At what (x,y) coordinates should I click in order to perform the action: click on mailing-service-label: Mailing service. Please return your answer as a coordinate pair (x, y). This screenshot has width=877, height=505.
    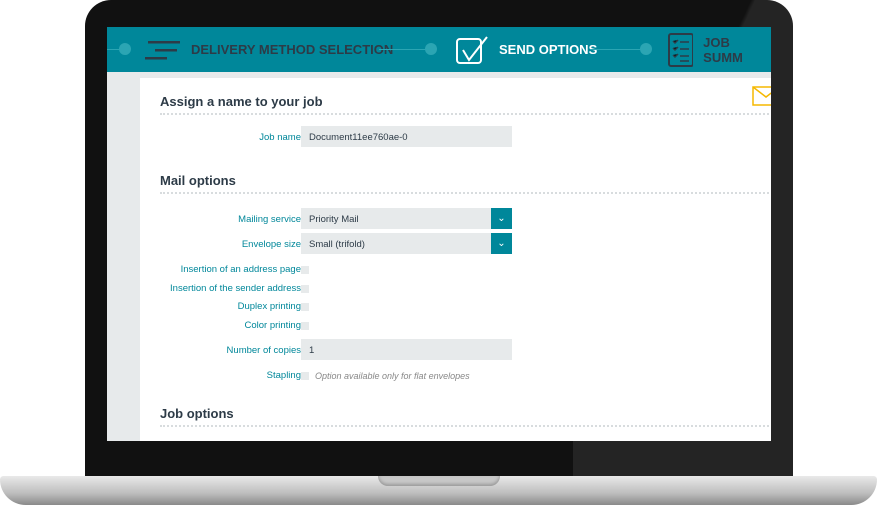
    Looking at the image, I should click on (269, 219).